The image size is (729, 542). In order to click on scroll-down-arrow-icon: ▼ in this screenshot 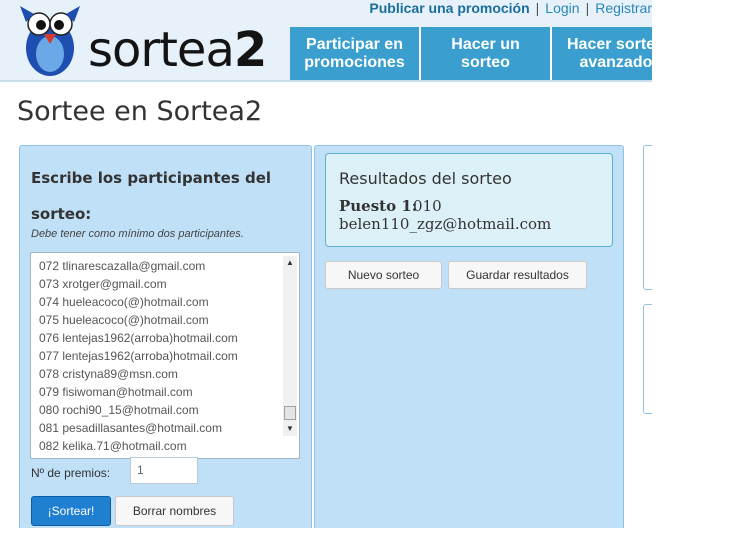, I will do `click(290, 429)`.